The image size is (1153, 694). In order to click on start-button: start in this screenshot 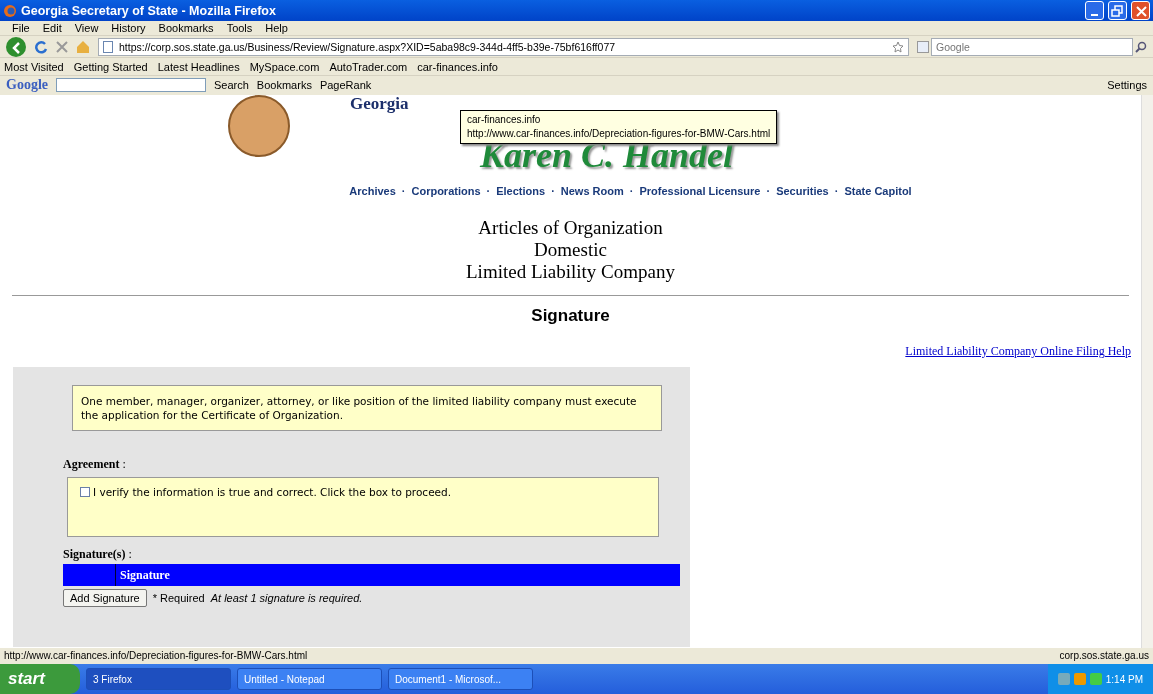, I will do `click(40, 679)`.